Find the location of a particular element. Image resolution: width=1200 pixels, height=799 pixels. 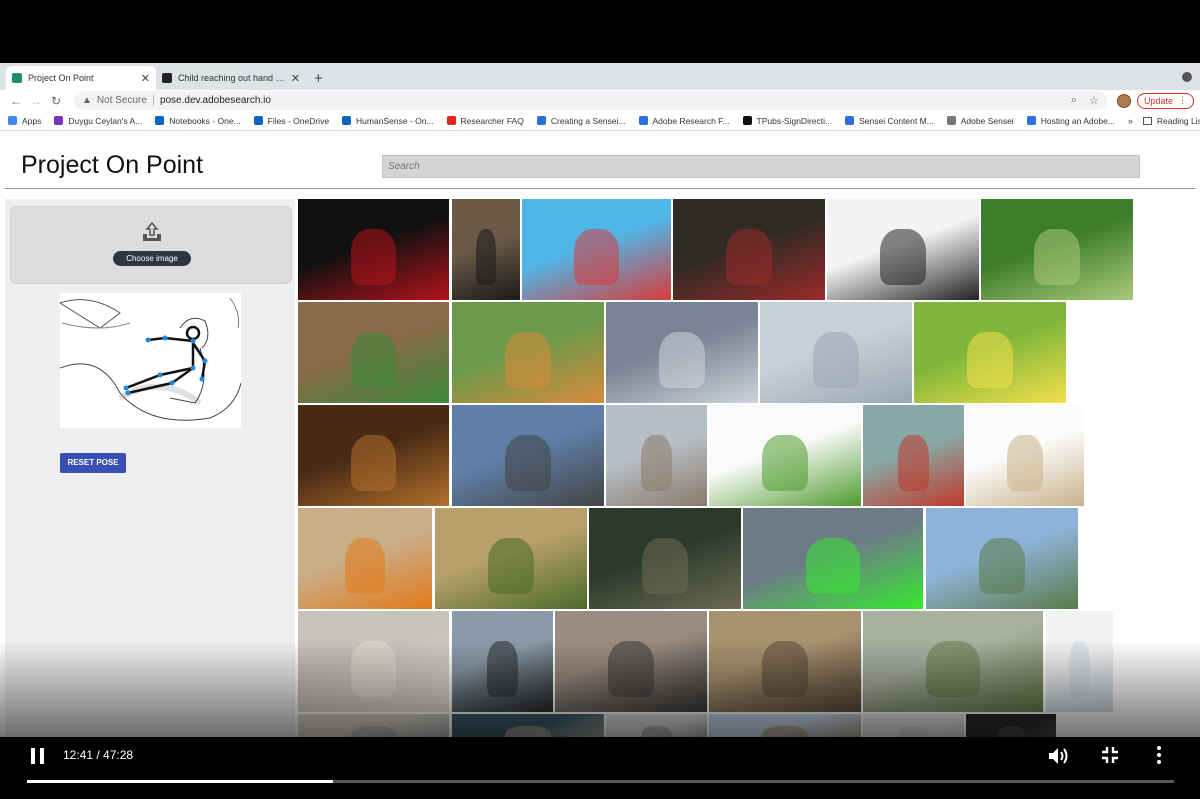

tab-project-on-point: Project On Point ✕ is located at coordinates (81, 78).